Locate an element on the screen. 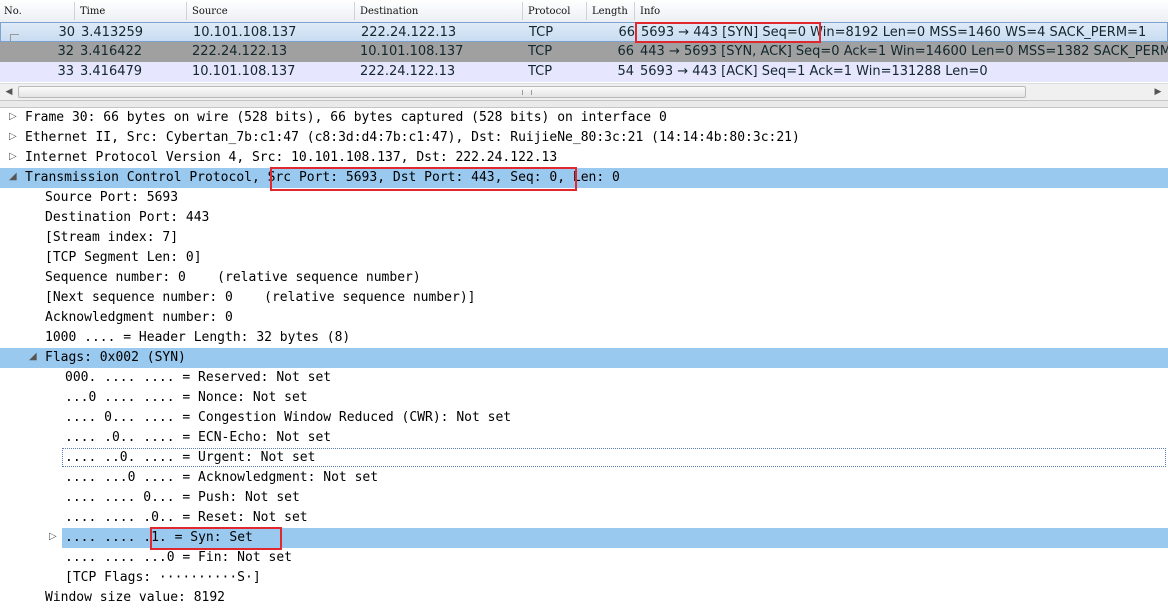 This screenshot has width=1168, height=613. tree-item-field: 1000 .... = Header Length: 32 bytes (8) is located at coordinates (584, 338).